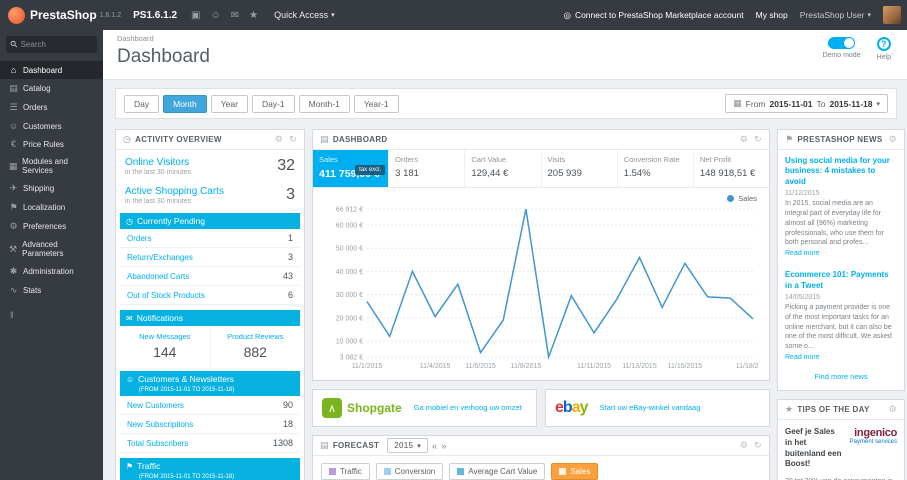 This screenshot has height=480, width=907. Describe the element at coordinates (580, 168) in the screenshot. I see `kpi-visits: Visits 205 939` at that location.